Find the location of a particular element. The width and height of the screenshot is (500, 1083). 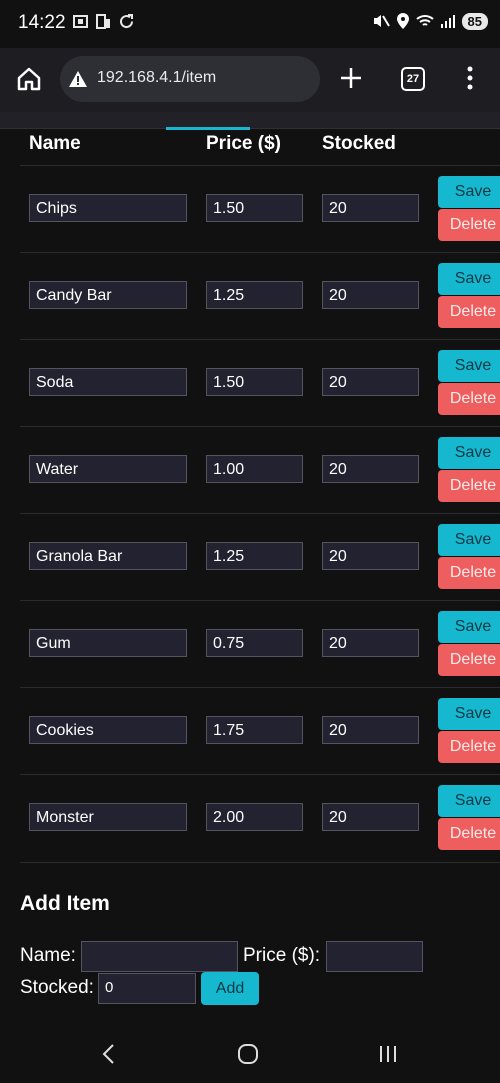

column-header-name: Name is located at coordinates (55, 143).